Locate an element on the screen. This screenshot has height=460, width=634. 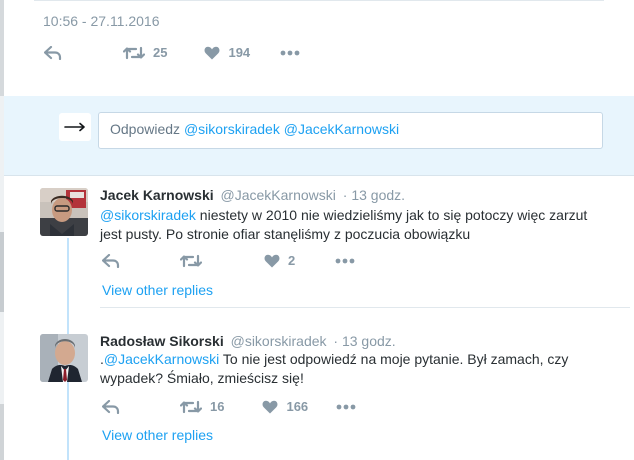
like-button: 166 is located at coordinates (285, 406).